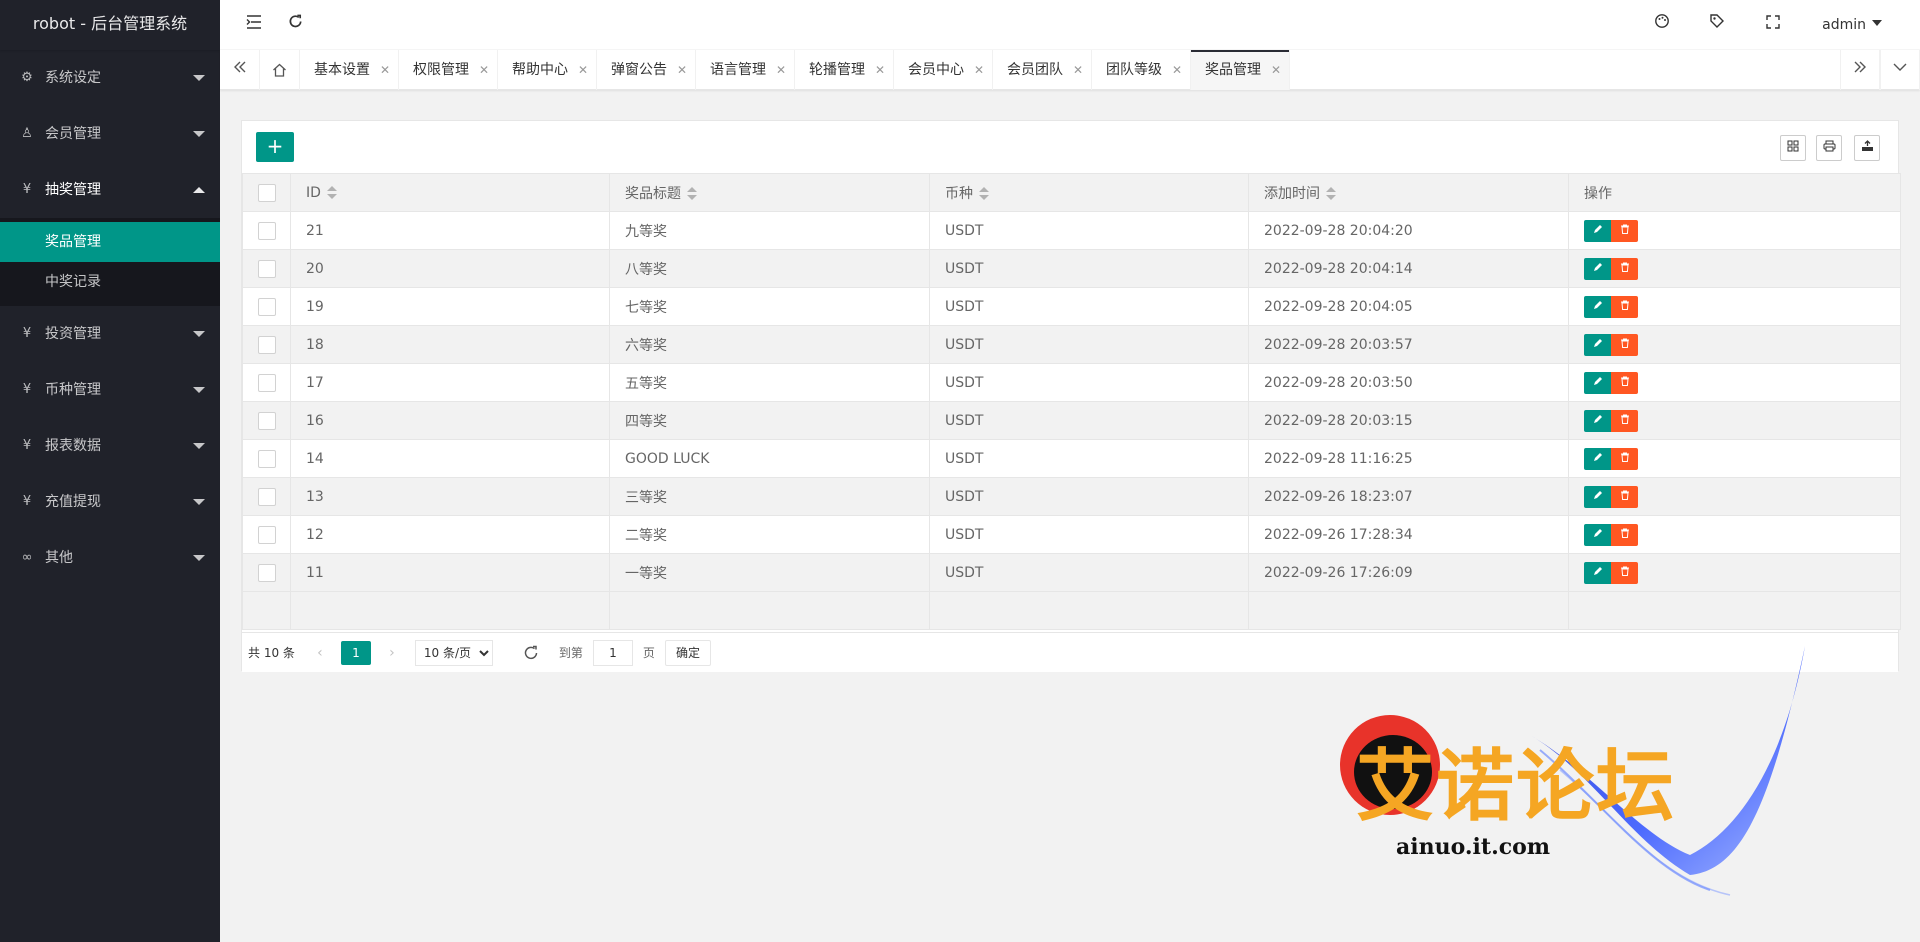 Image resolution: width=1920 pixels, height=942 pixels. Describe the element at coordinates (275, 147) in the screenshot. I see `add-prize-button: +` at that location.